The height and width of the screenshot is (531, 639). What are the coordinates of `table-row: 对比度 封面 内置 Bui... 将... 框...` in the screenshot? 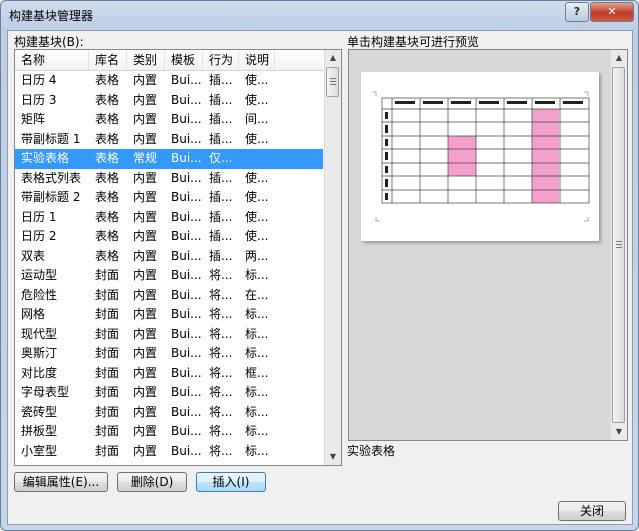 It's located at (169, 374).